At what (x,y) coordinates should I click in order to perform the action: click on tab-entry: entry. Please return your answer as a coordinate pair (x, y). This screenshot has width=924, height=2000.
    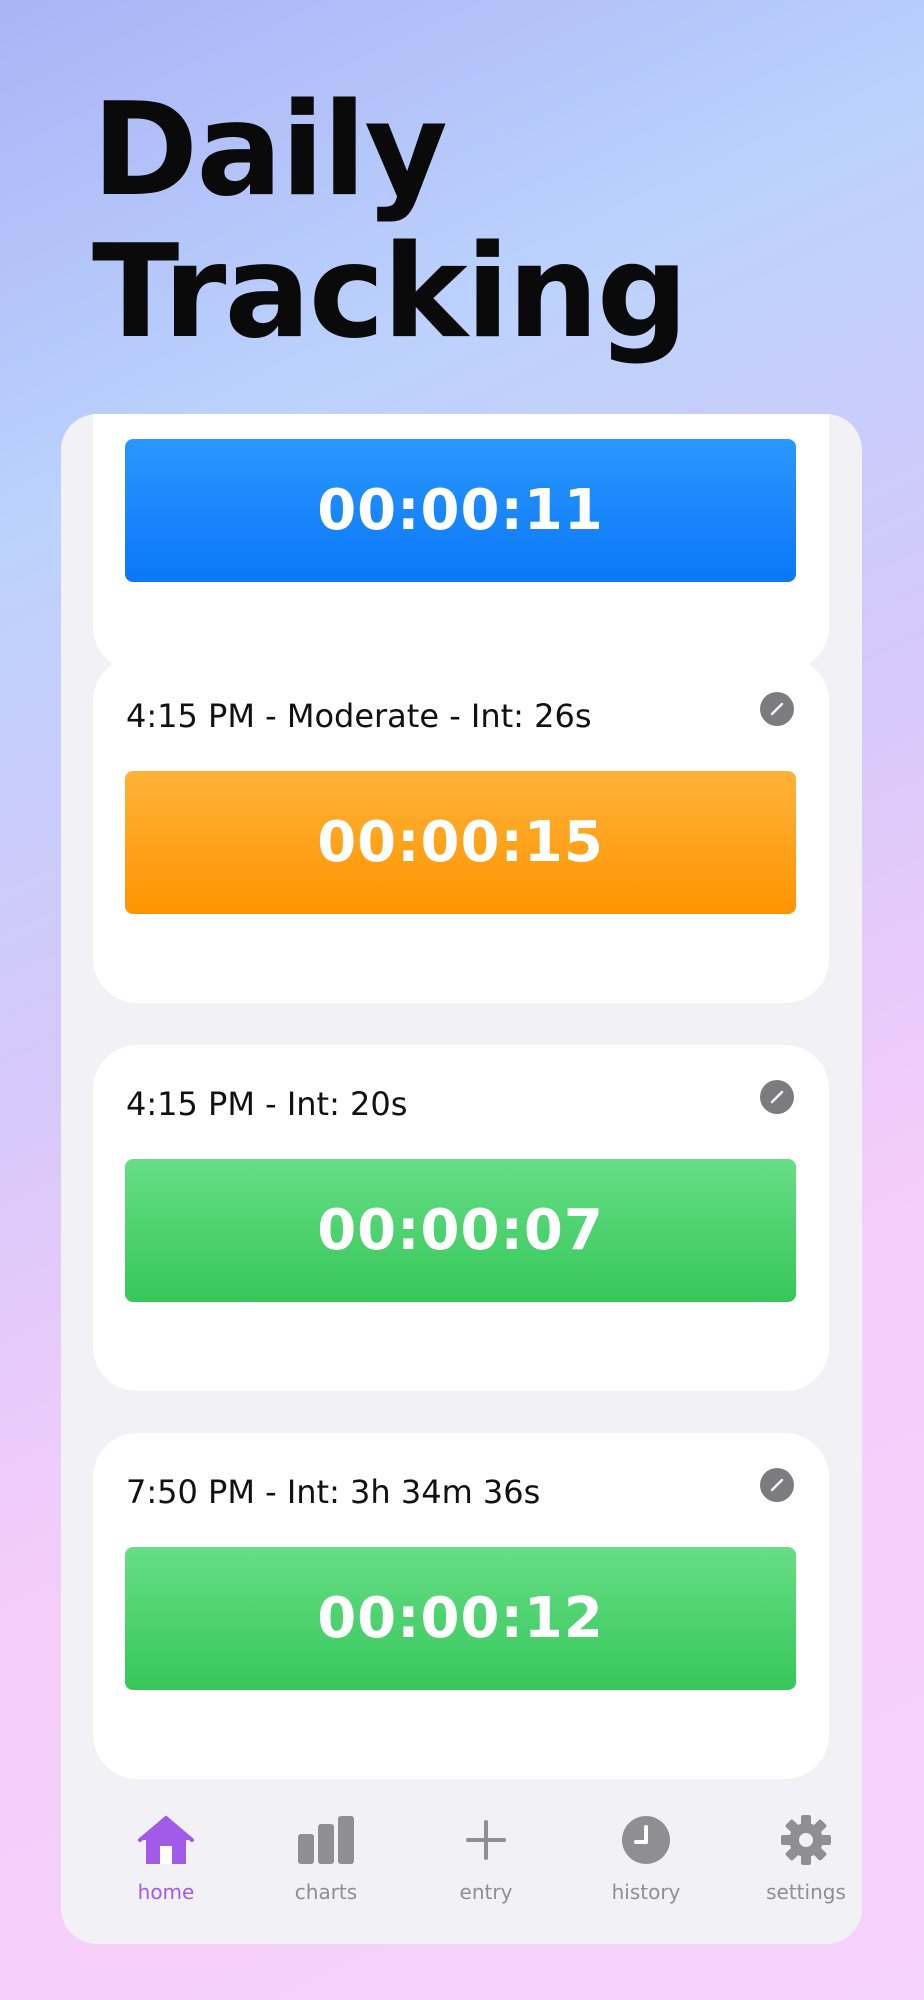
    Looking at the image, I should click on (486, 1865).